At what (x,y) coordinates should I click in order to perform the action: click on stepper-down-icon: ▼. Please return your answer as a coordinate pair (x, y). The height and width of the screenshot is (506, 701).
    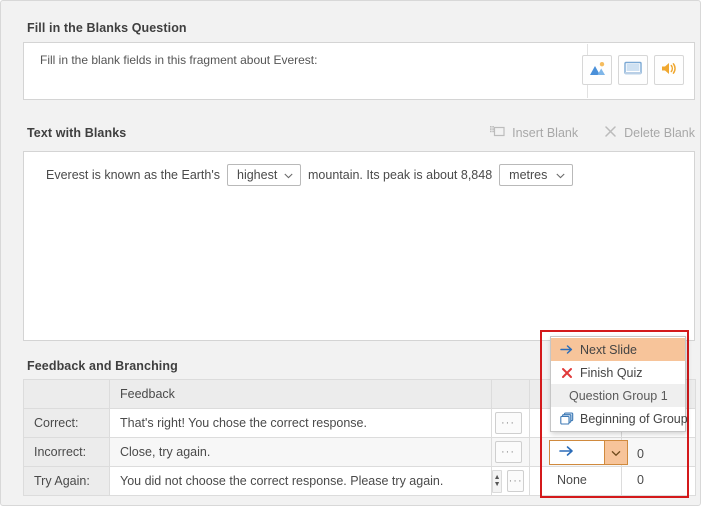
    Looking at the image, I should click on (497, 484).